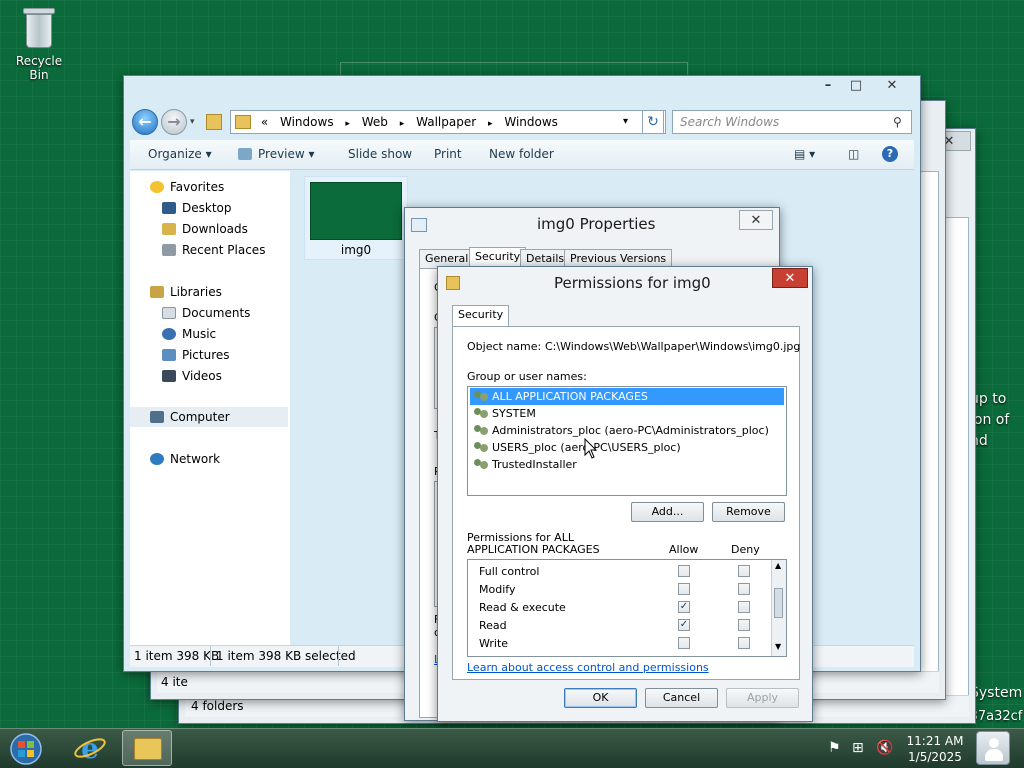  What do you see at coordinates (276, 154) in the screenshot?
I see `preview-button: Preview ▾` at bounding box center [276, 154].